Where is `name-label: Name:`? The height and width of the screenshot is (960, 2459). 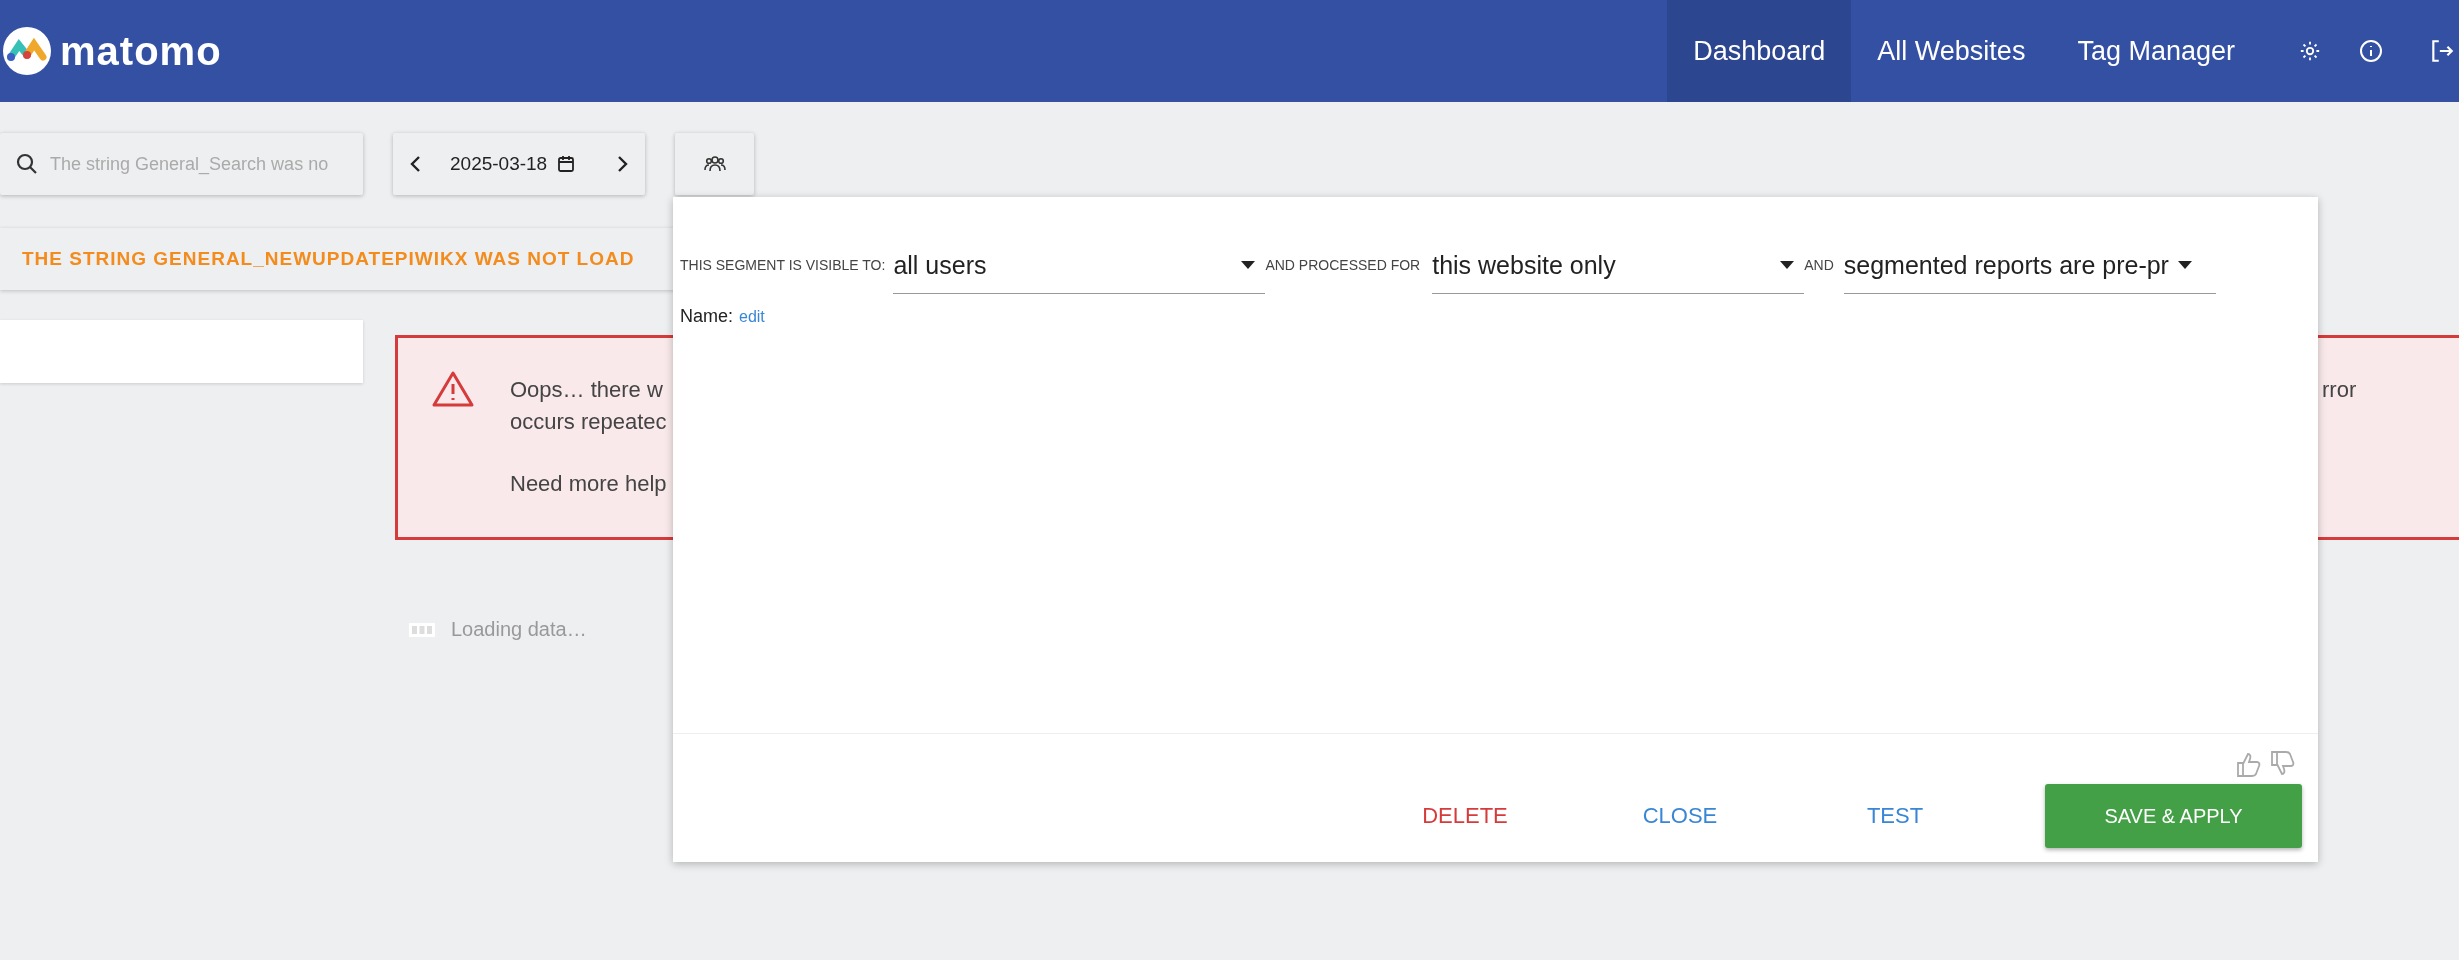 name-label: Name: is located at coordinates (706, 316).